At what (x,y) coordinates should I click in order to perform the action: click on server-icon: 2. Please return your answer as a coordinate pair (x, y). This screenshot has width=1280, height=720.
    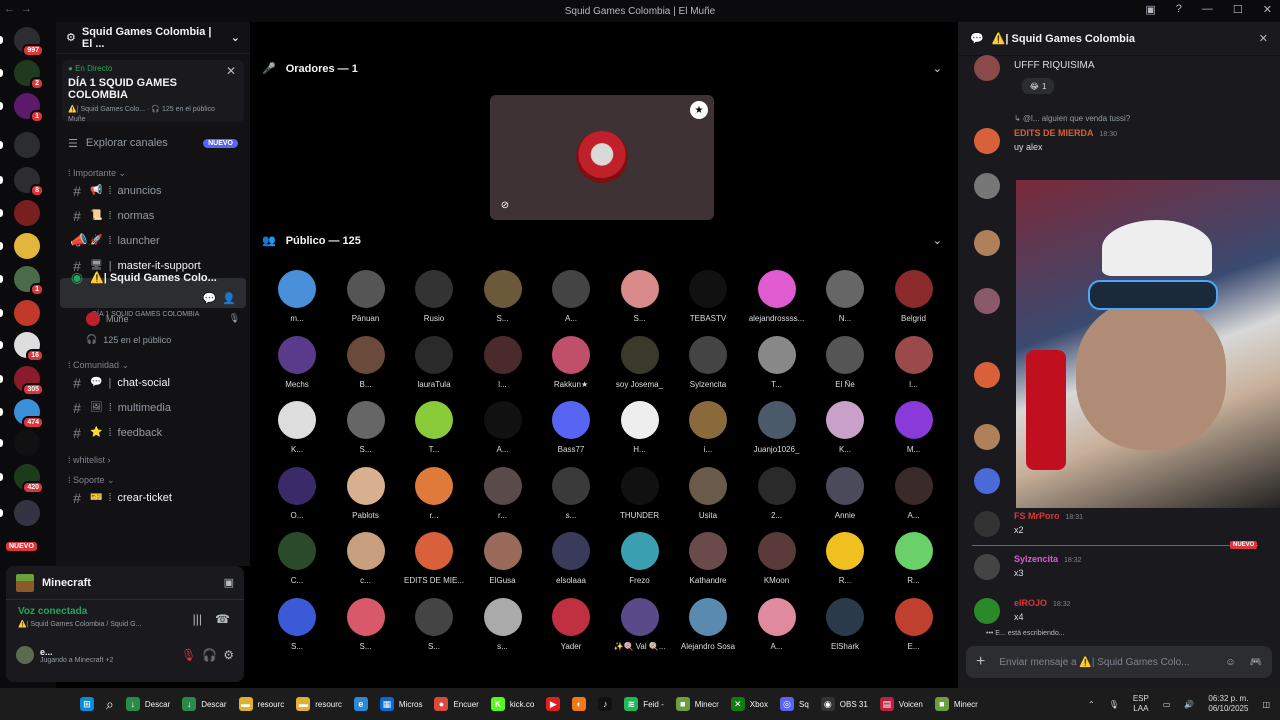
    Looking at the image, I should click on (29, 75).